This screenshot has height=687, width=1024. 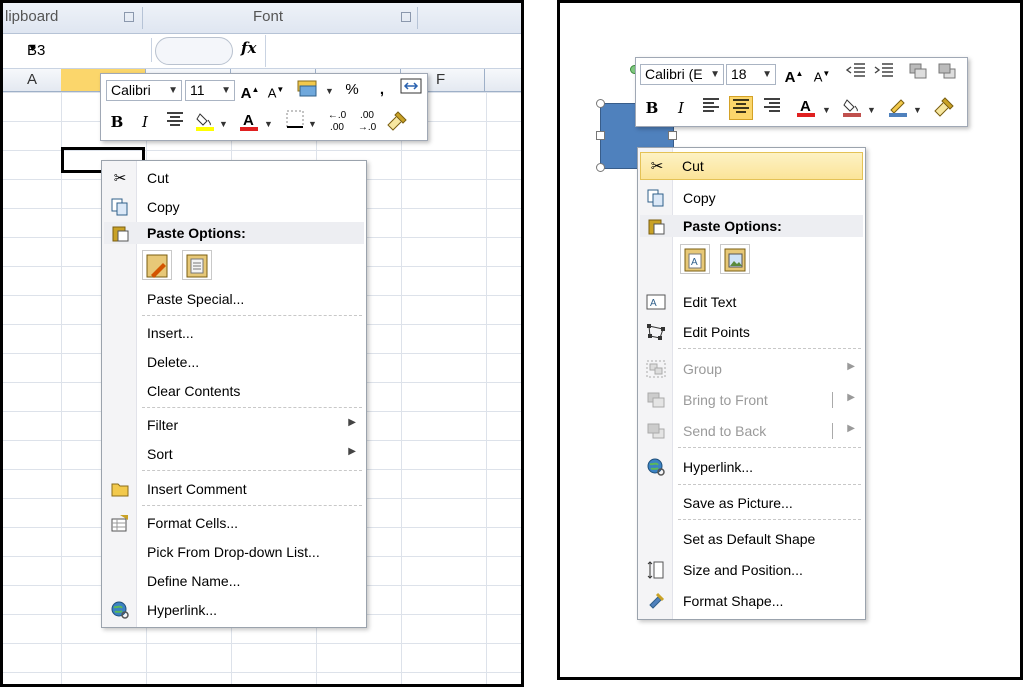 I want to click on paste-text-button: A, so click(x=695, y=259).